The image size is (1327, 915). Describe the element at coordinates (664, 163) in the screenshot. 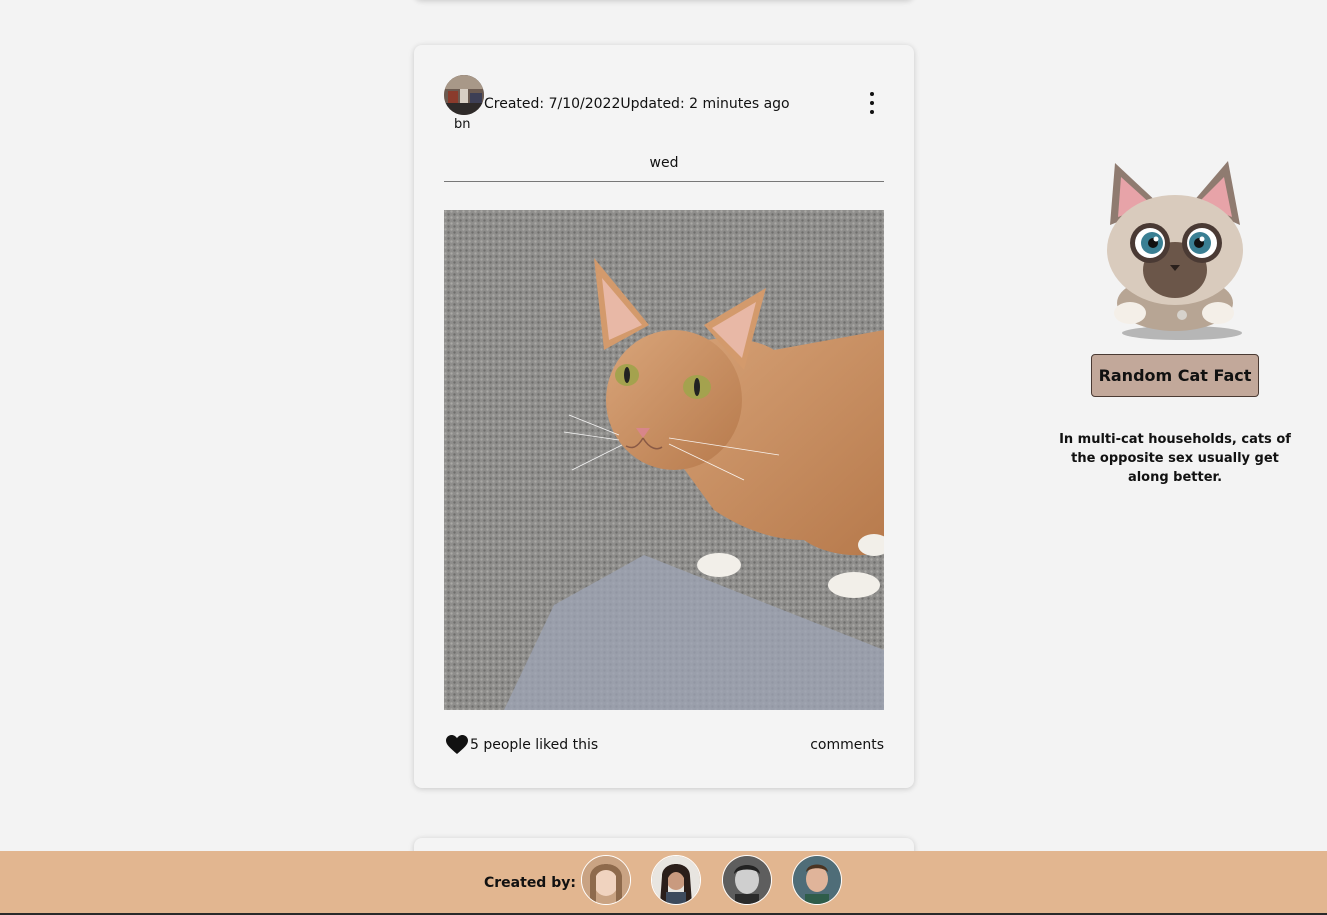

I see `post-title: wed` at that location.